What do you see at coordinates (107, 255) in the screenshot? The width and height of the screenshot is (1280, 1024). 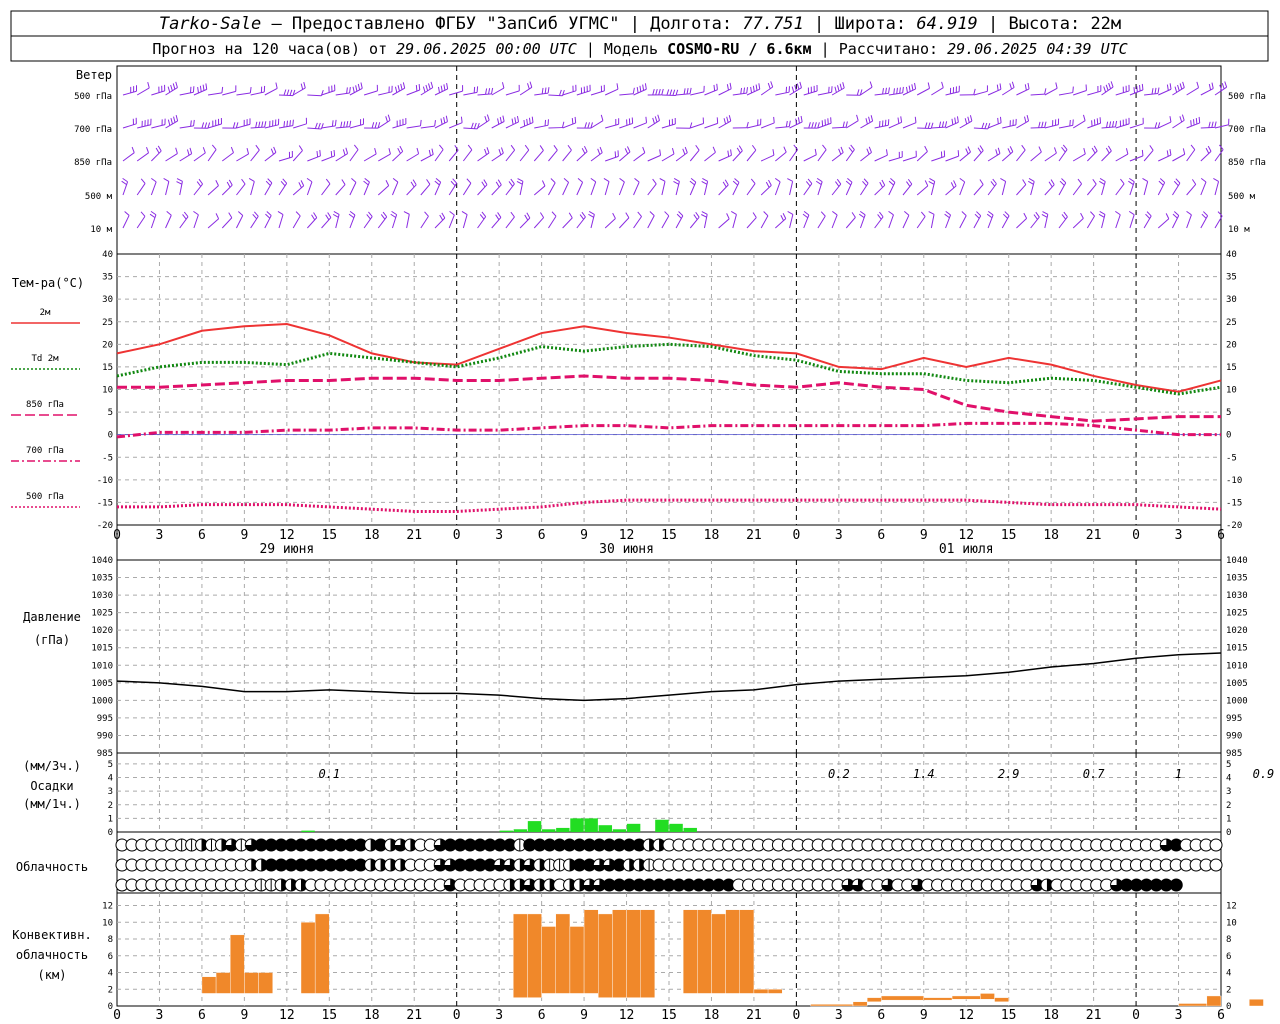 I see `y-tick-label: 40` at bounding box center [107, 255].